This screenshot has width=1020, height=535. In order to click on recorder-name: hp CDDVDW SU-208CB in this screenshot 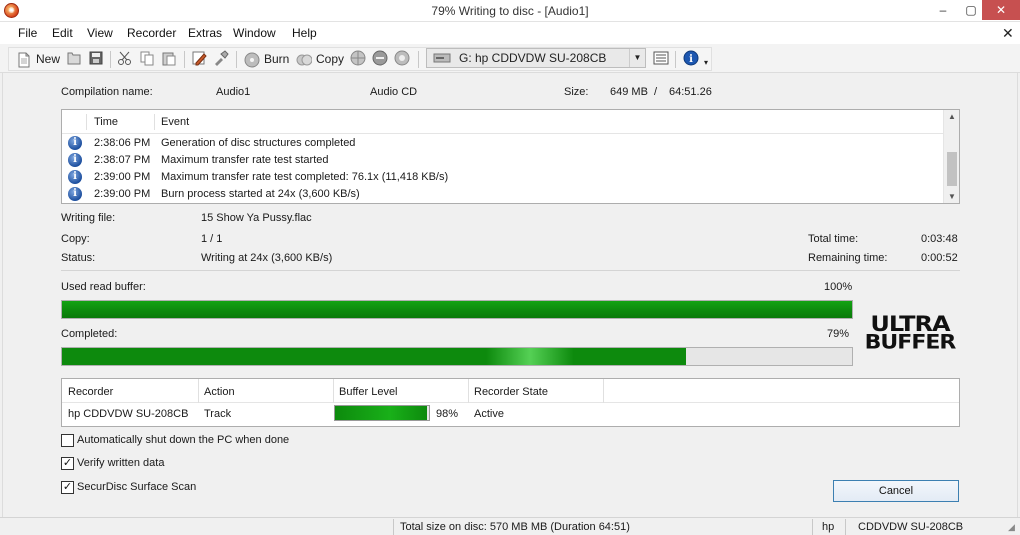, I will do `click(128, 414)`.